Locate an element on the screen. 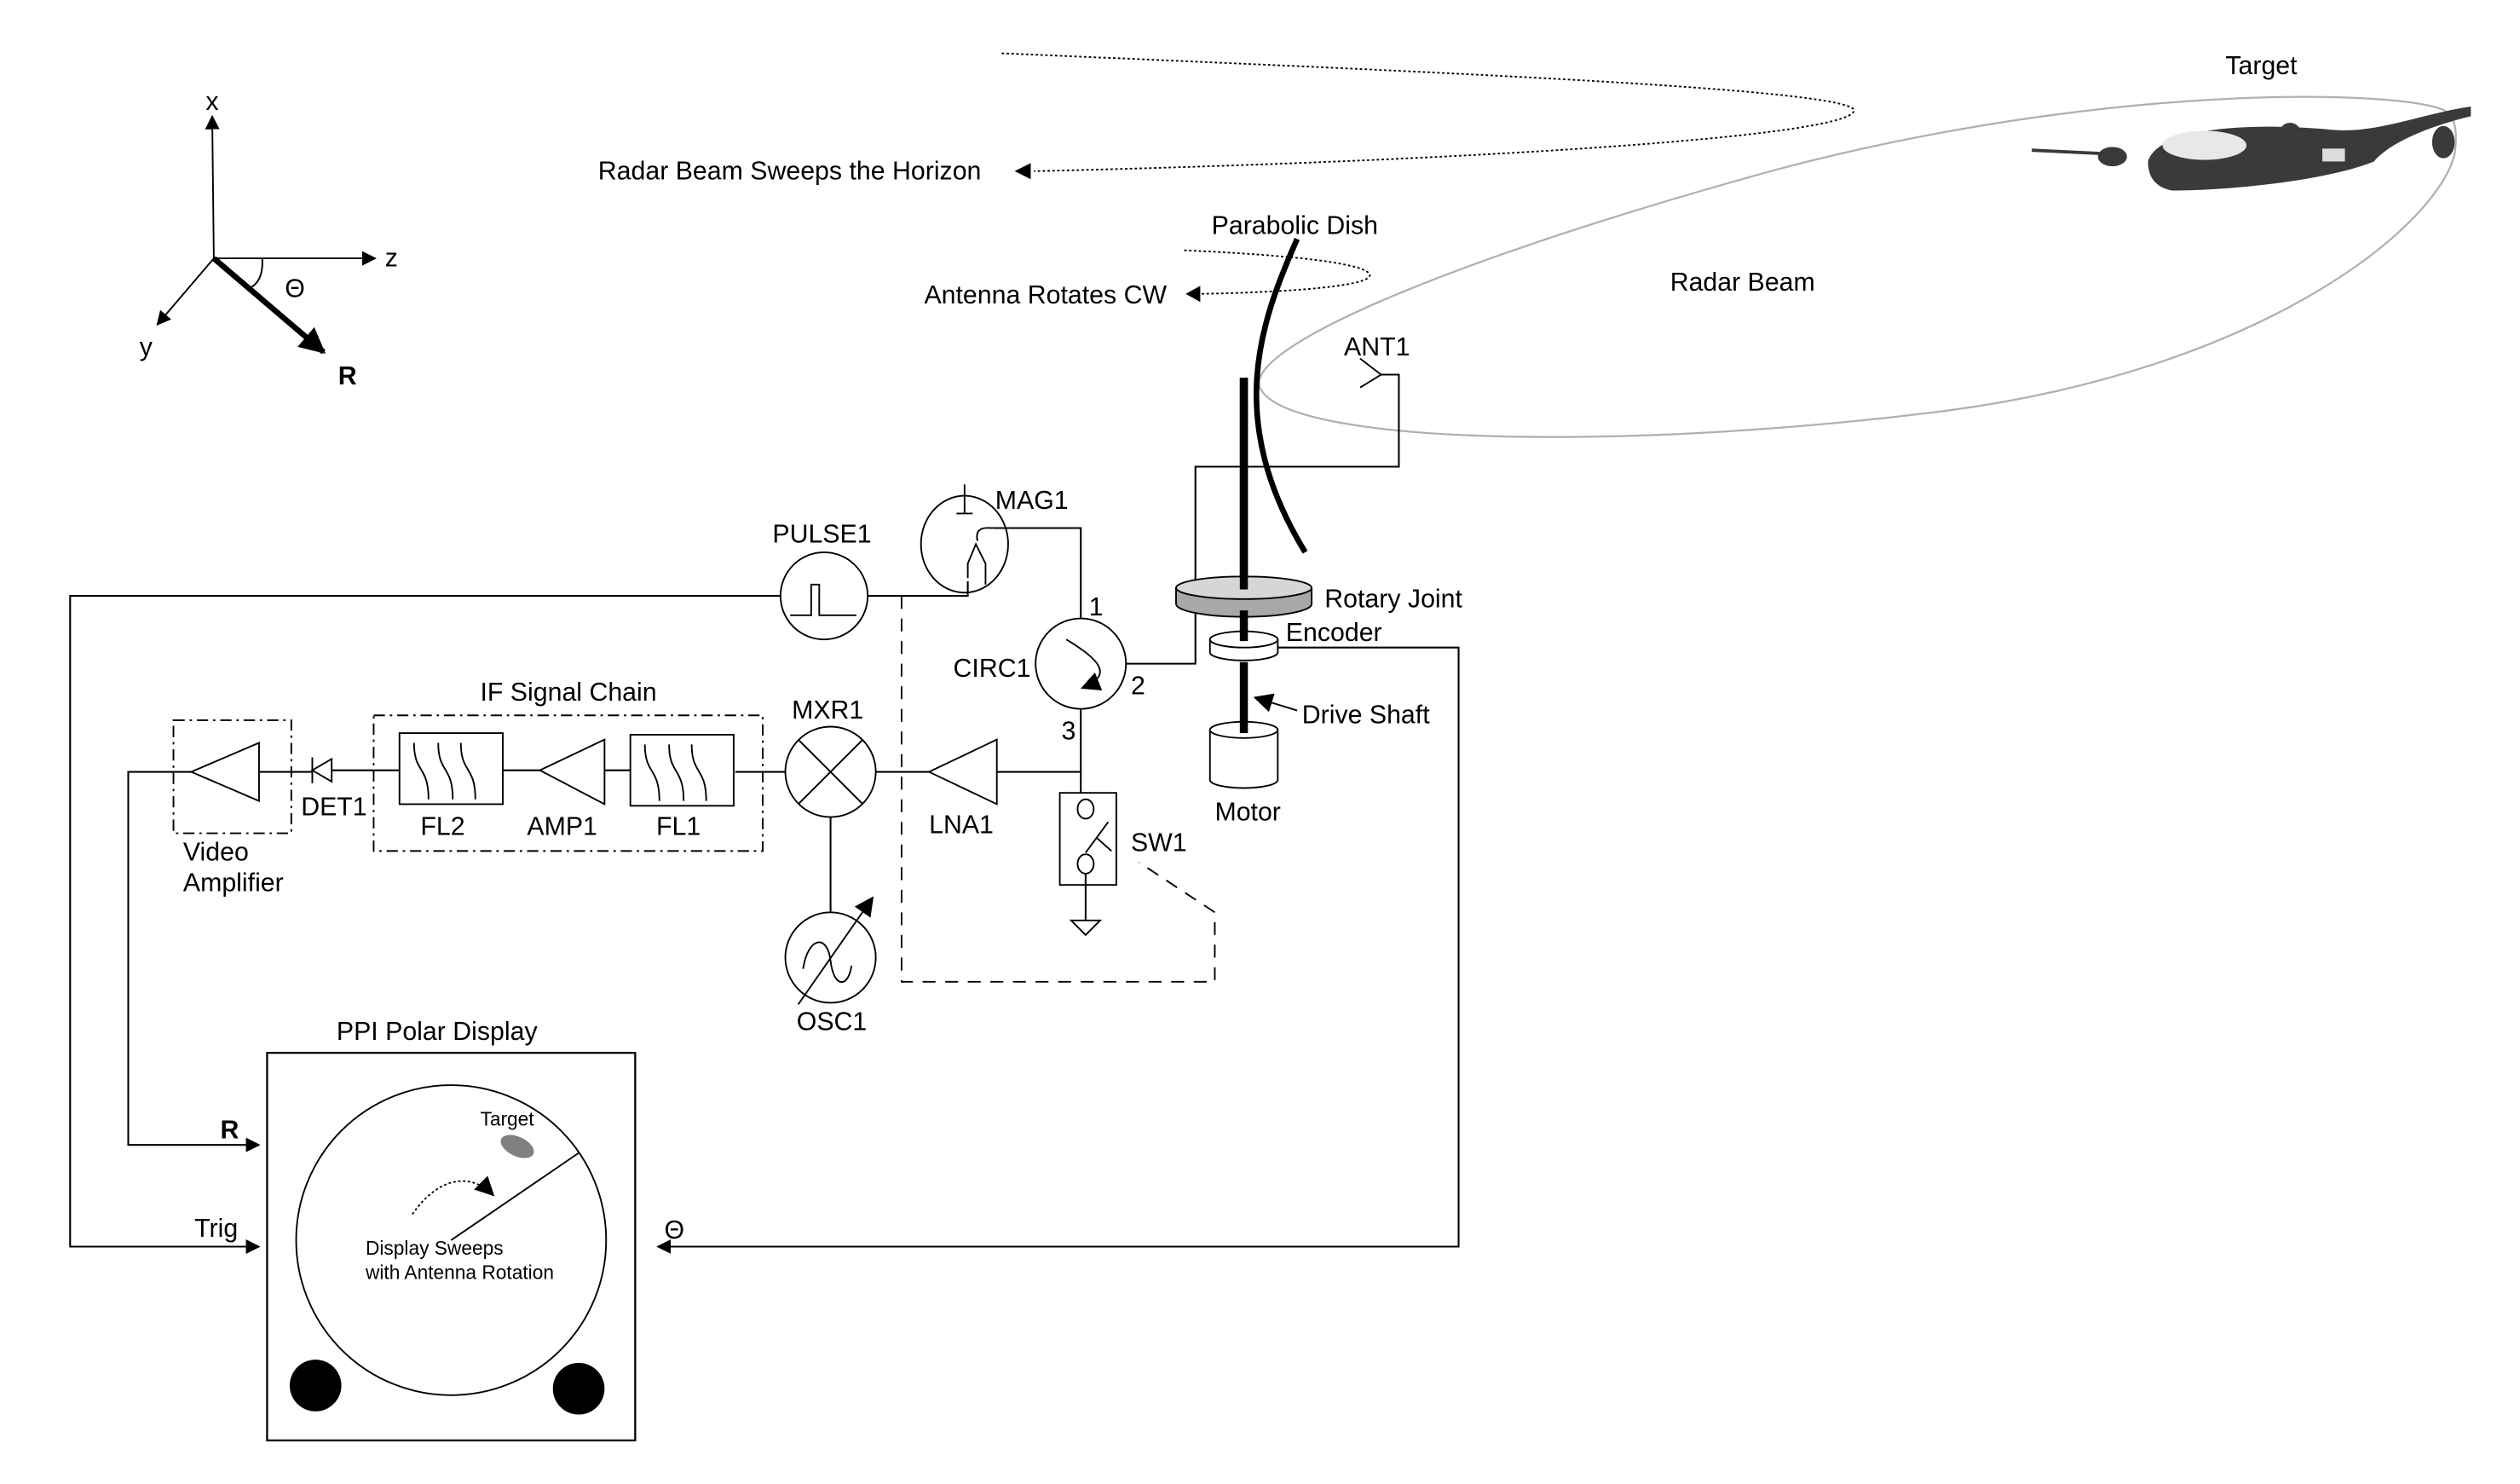 Image resolution: width=2520 pixels, height=1484 pixels. video-amp-label-line1: Video is located at coordinates (216, 853).